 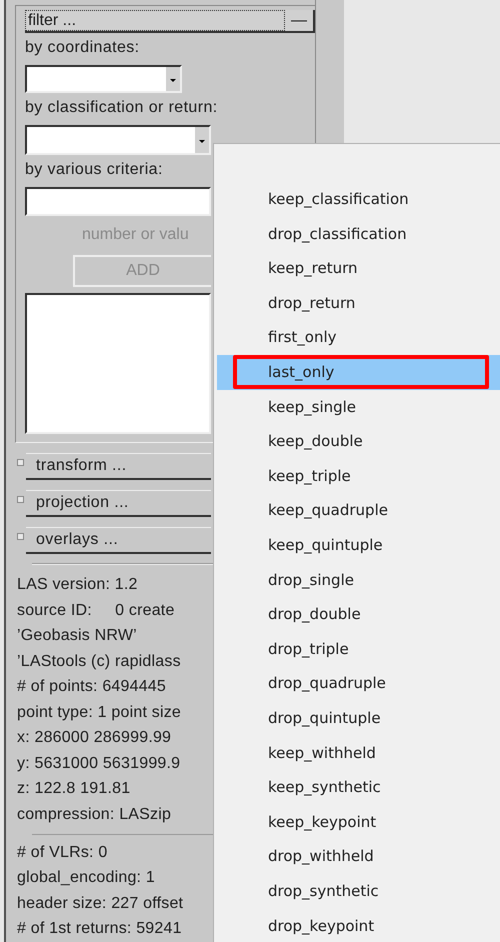 What do you see at coordinates (86, 878) in the screenshot?
I see `info-line: global_encoding: 1` at bounding box center [86, 878].